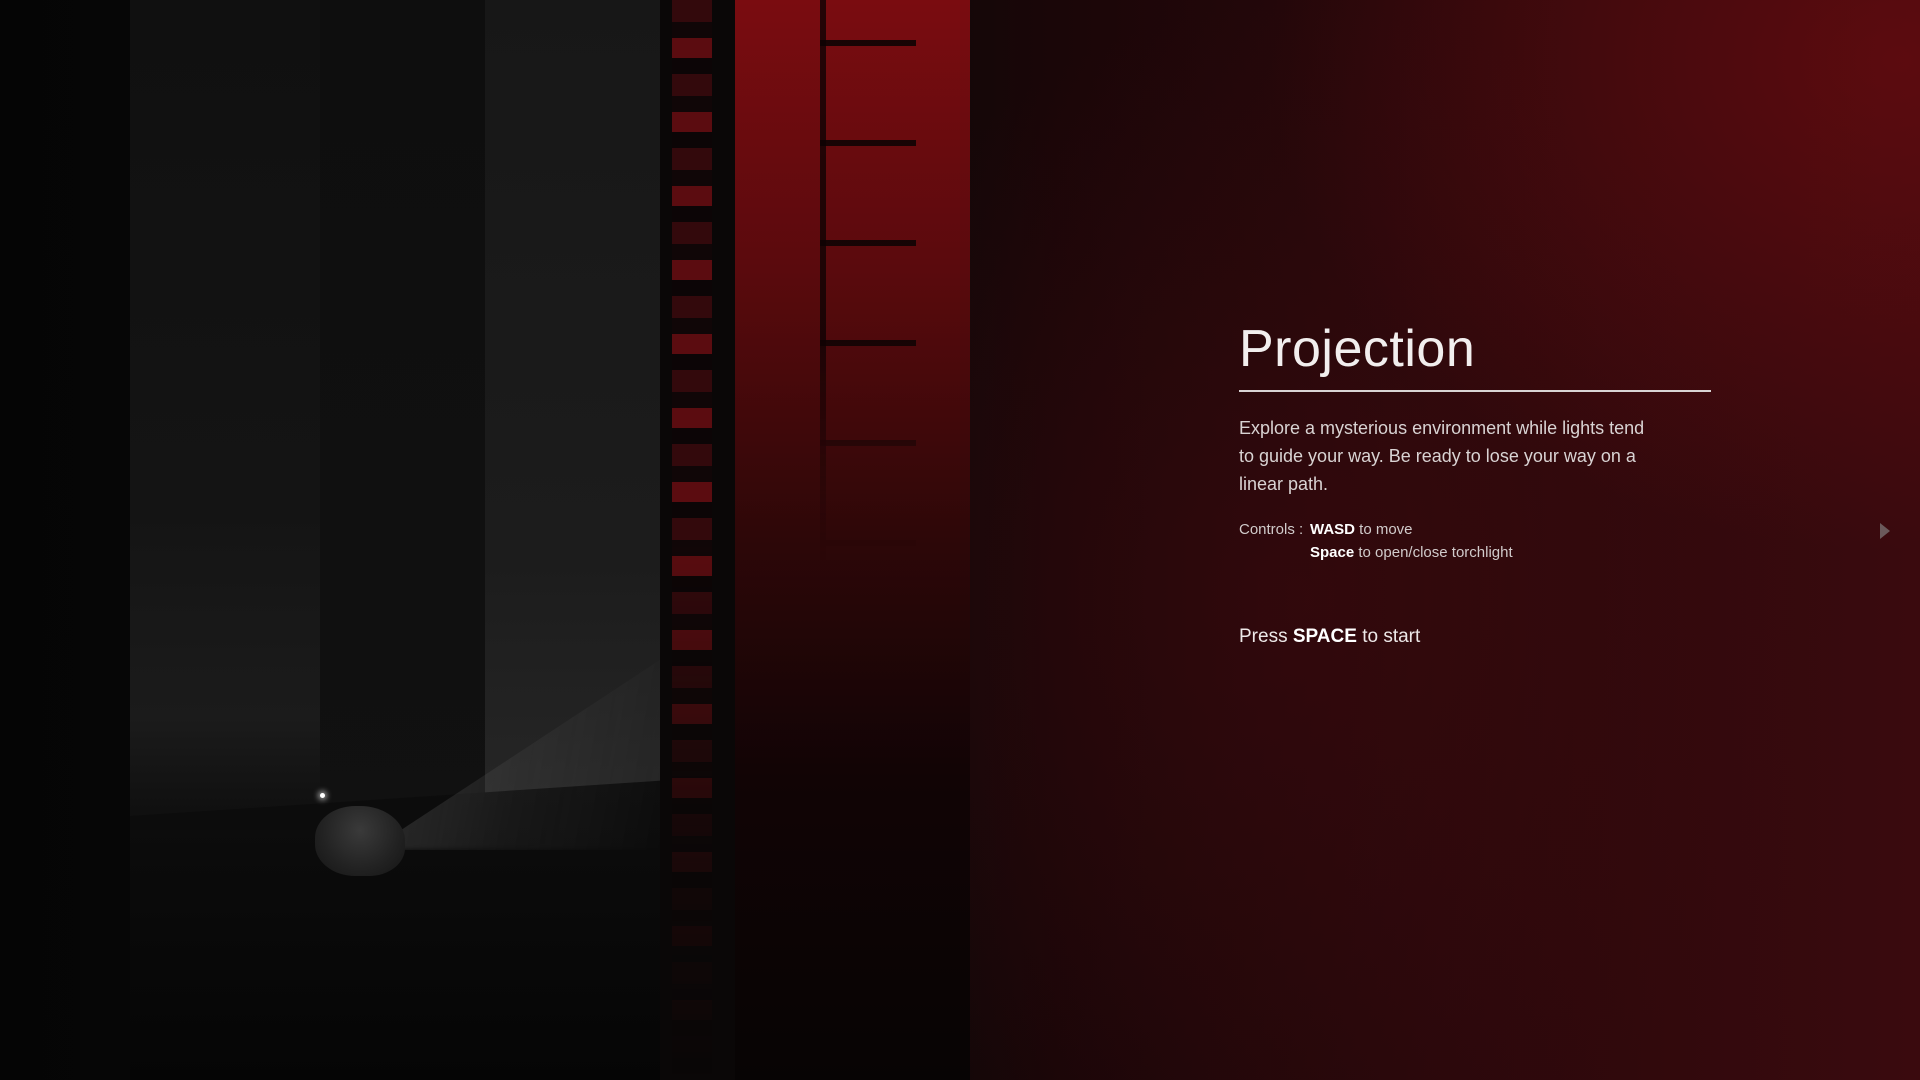 This screenshot has height=1080, width=1920. What do you see at coordinates (1885, 531) in the screenshot?
I see `next-arrow-icon` at bounding box center [1885, 531].